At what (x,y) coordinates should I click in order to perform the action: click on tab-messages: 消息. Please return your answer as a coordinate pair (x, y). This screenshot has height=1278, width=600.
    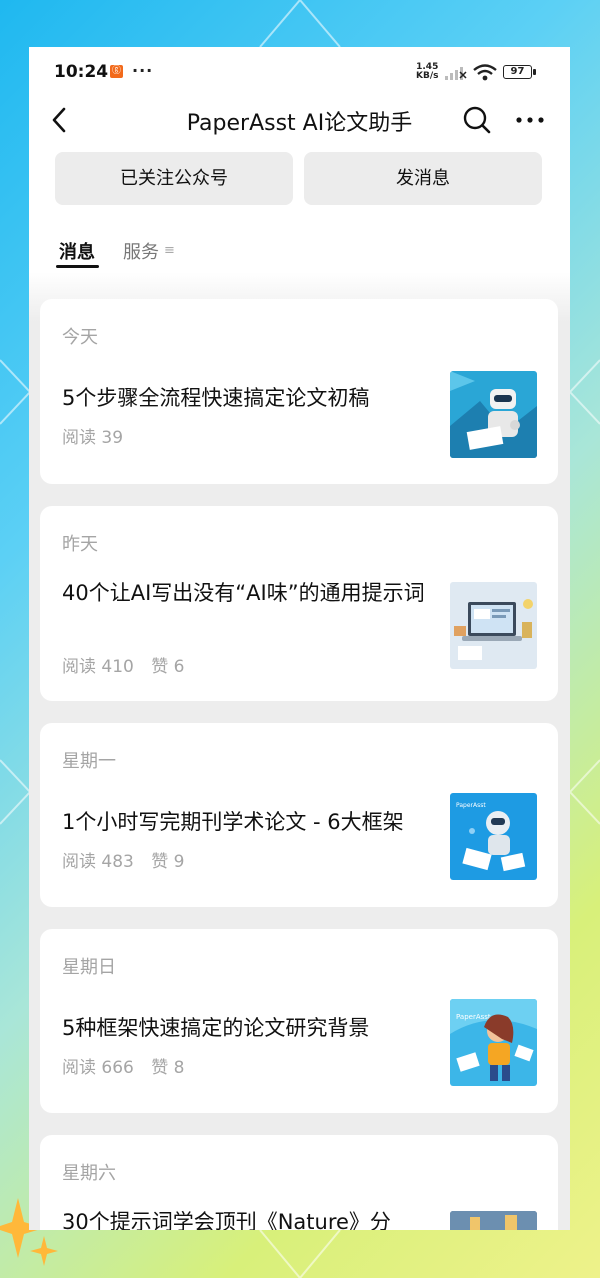
    Looking at the image, I should click on (77, 251).